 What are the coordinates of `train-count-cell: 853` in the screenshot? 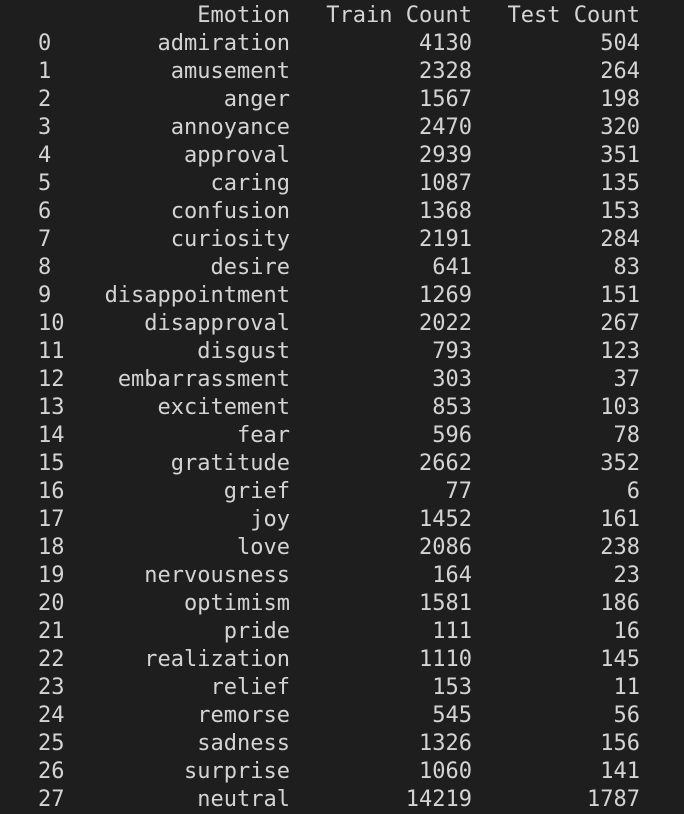 It's located at (452, 407).